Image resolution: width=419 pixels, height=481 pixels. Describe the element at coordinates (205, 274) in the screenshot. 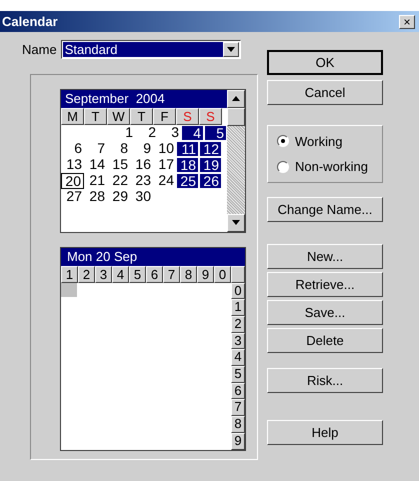

I see `column-header: 9` at that location.